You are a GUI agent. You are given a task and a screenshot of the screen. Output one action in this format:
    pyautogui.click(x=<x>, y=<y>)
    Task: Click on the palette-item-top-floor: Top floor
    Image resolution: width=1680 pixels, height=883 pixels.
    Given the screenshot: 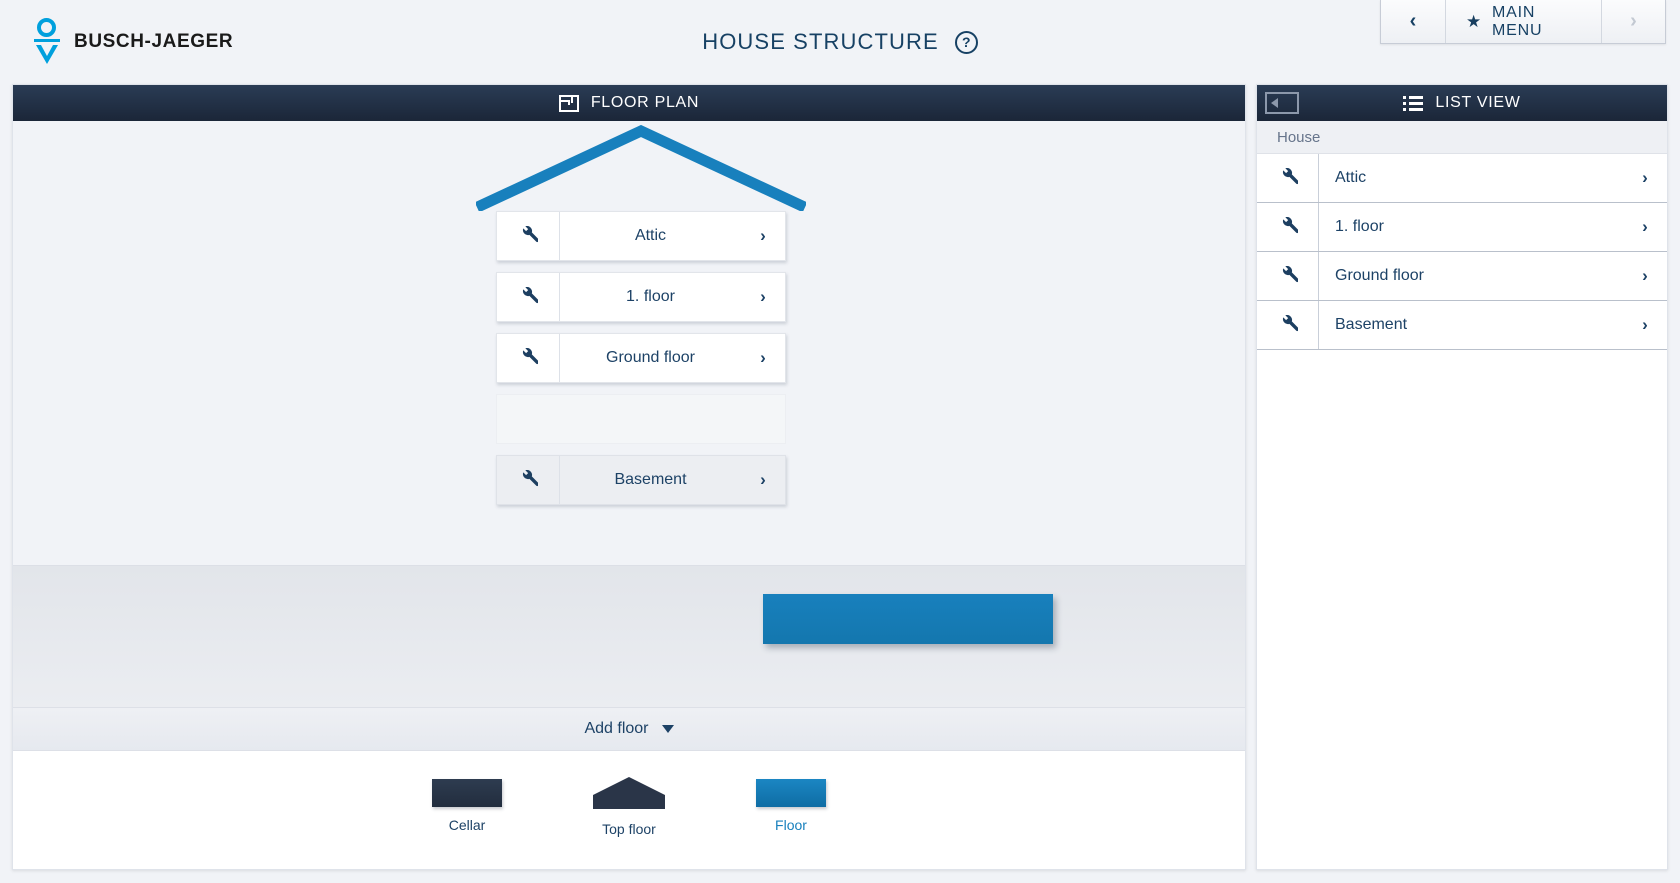 What is the action you would take?
    pyautogui.click(x=629, y=806)
    